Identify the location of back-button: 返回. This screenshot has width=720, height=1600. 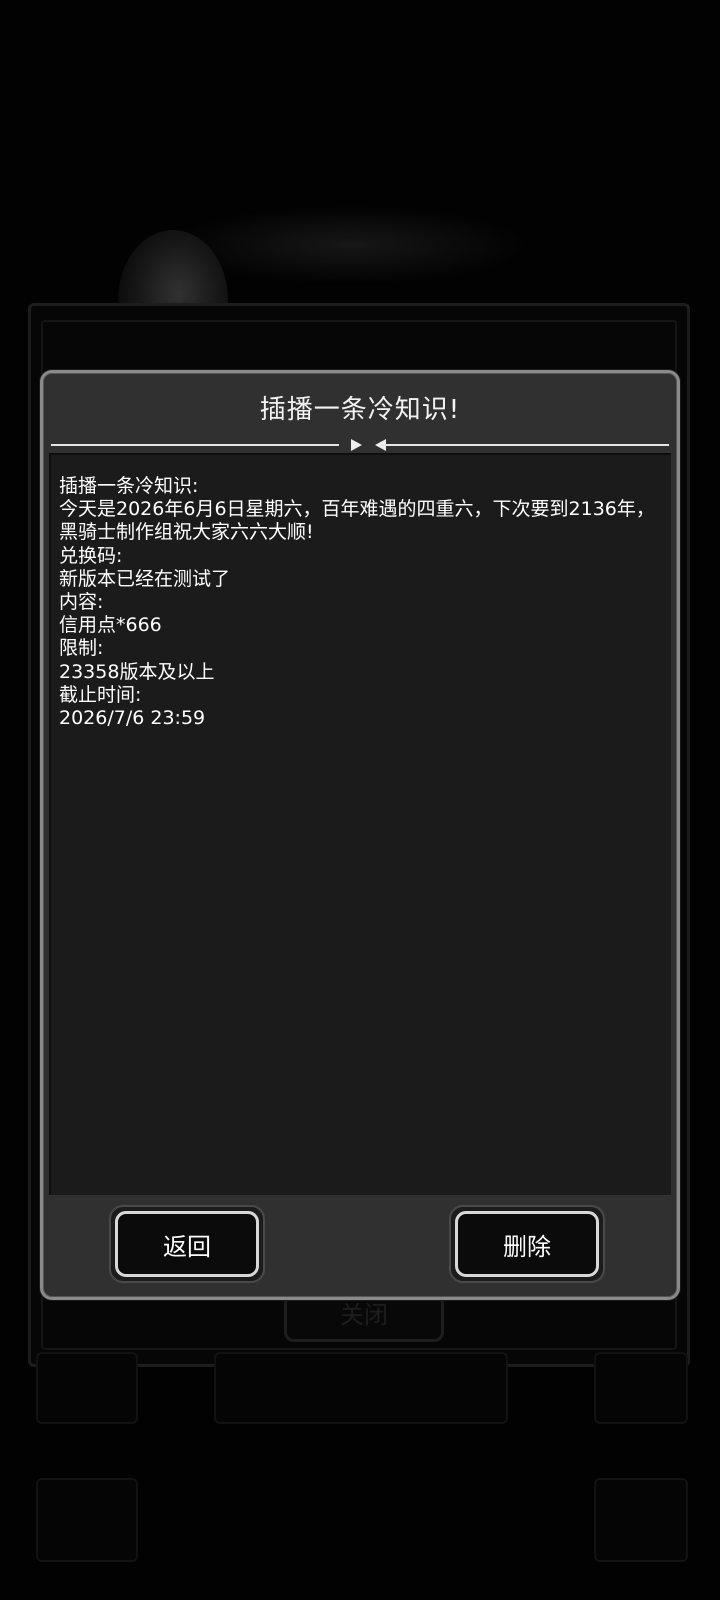
(187, 1244).